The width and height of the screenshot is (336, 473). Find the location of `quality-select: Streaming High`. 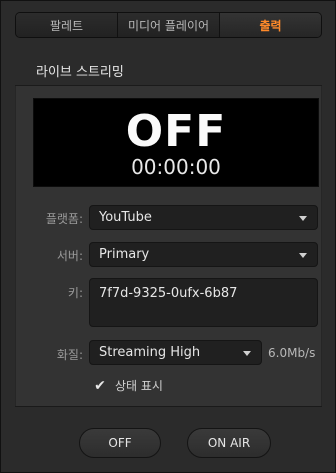

quality-select: Streaming High is located at coordinates (175, 352).